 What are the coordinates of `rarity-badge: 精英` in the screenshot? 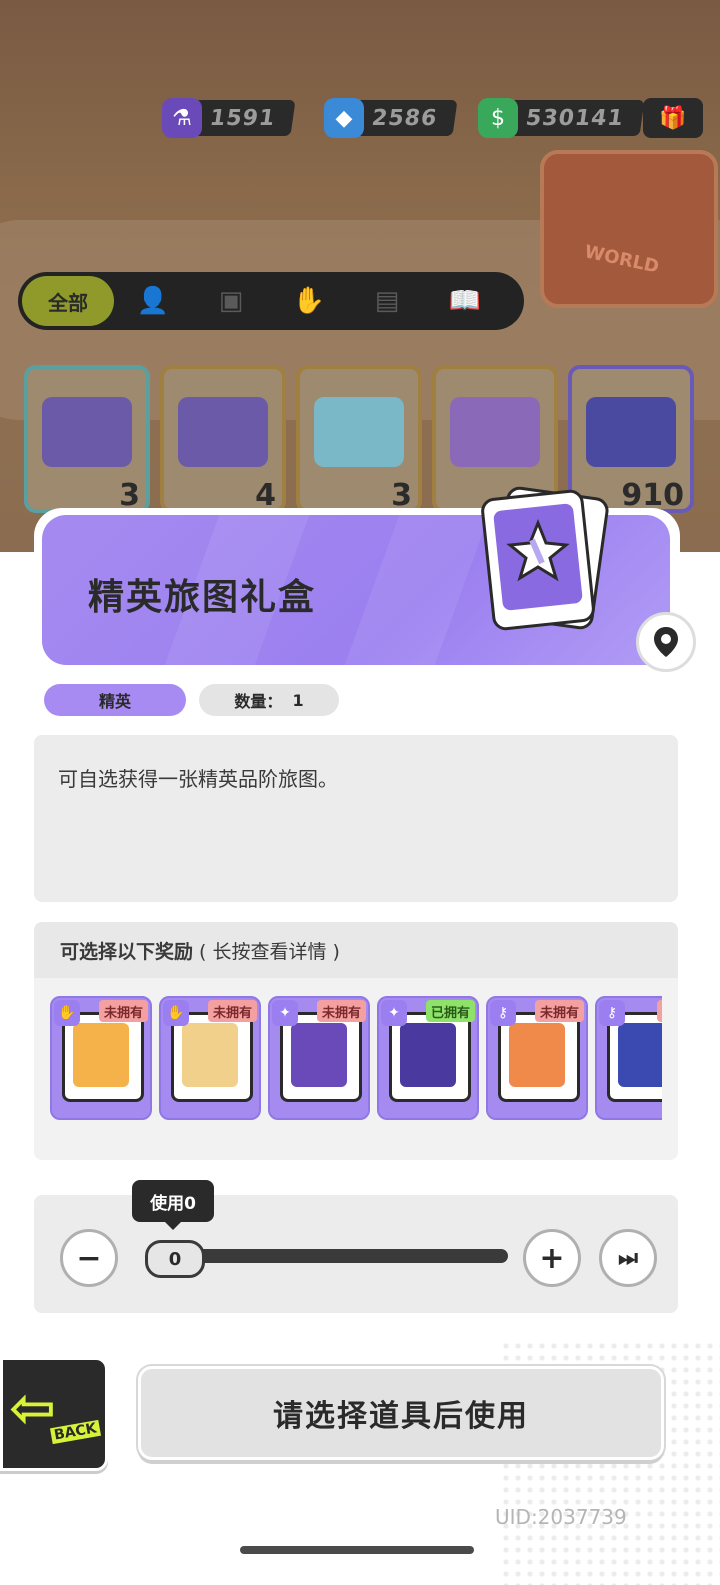 It's located at (115, 700).